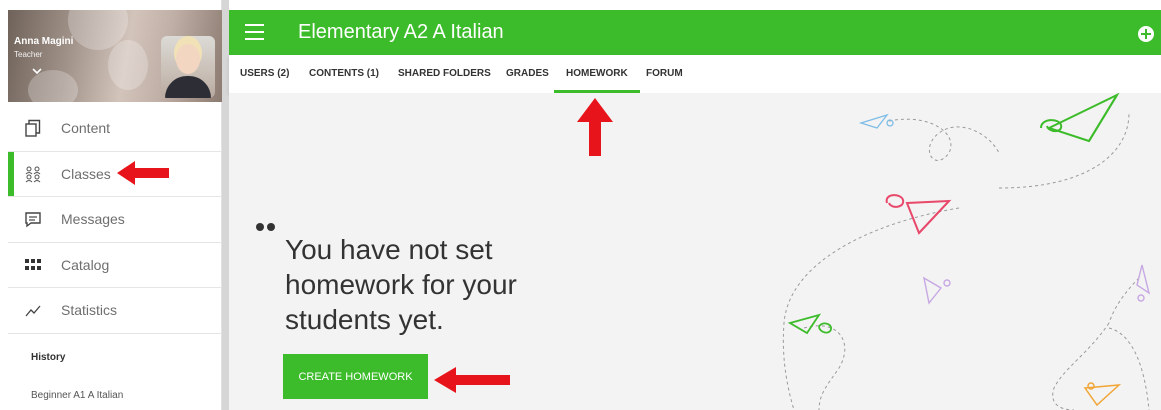 The image size is (1161, 410). What do you see at coordinates (254, 32) in the screenshot?
I see `hamburger-icon` at bounding box center [254, 32].